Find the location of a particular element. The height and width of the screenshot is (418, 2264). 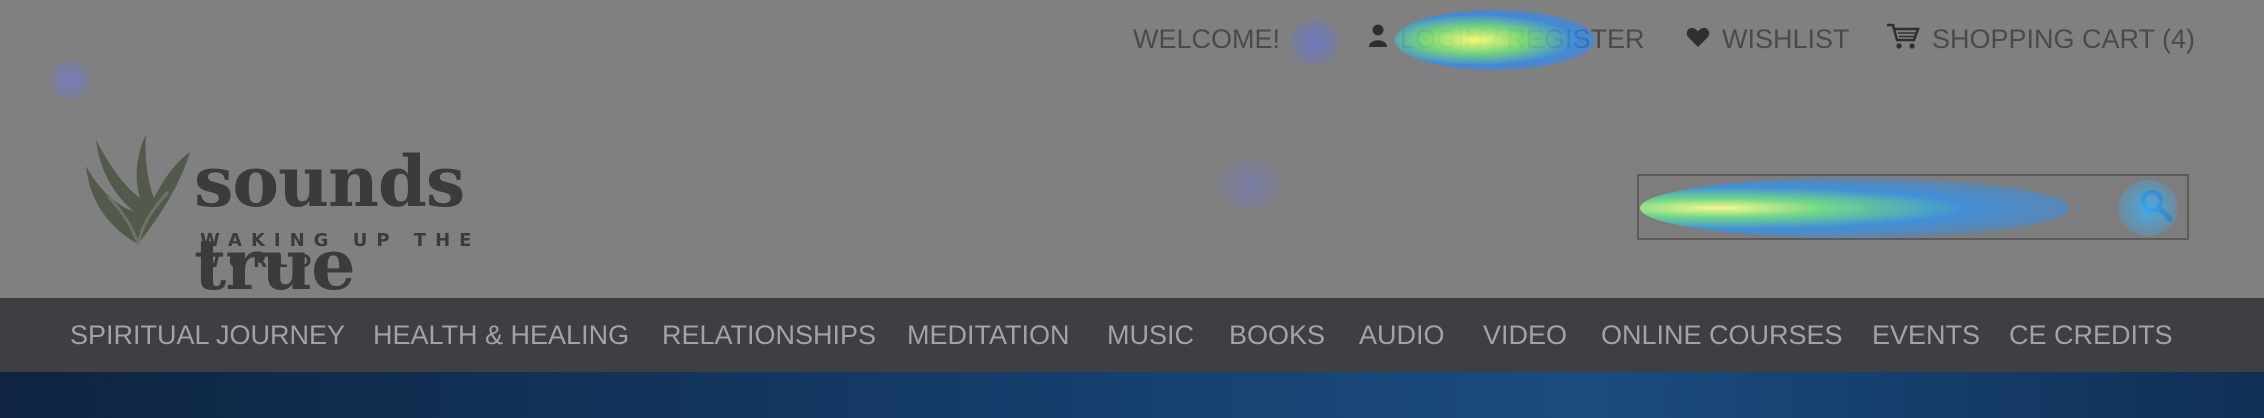

logo-tagline: WAKING UP THE WORLD is located at coordinates (340, 251).